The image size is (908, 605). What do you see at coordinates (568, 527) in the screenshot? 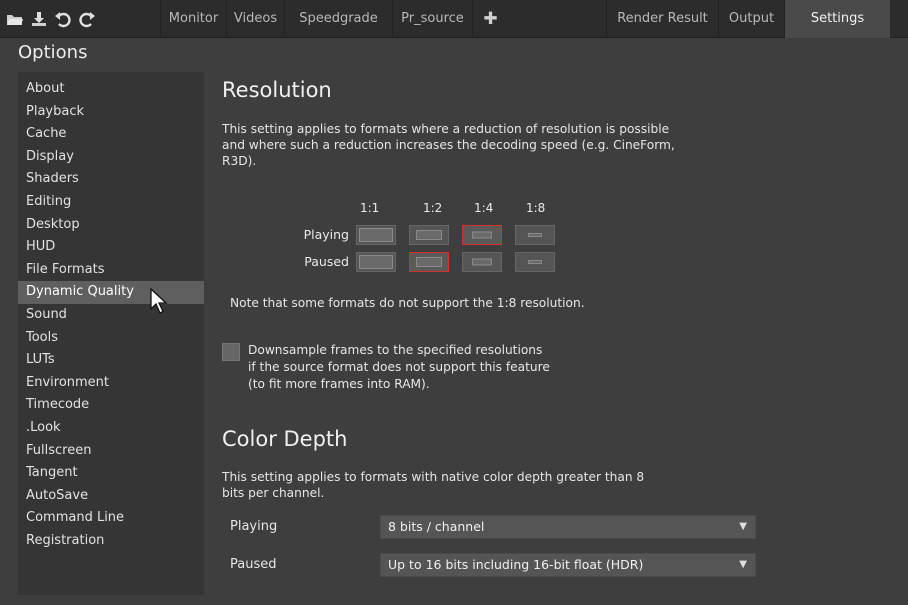
I see `playing-depth-select: 8 bits / channel ▼` at bounding box center [568, 527].